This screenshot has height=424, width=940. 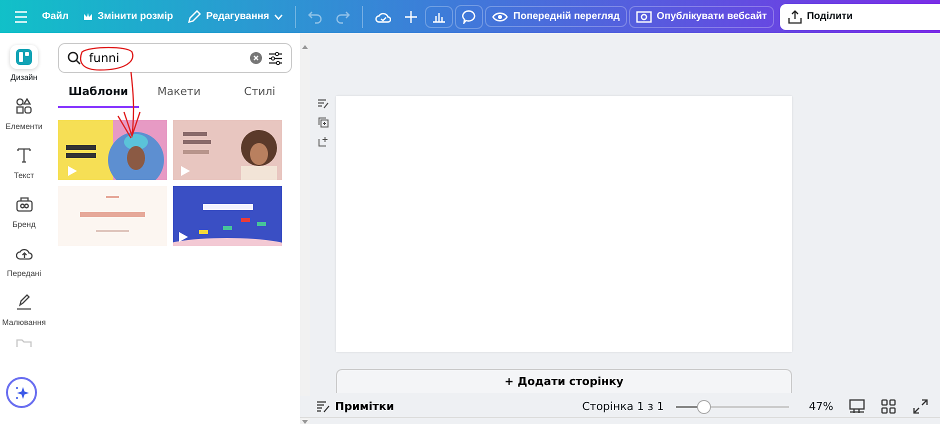 What do you see at coordinates (323, 122) in the screenshot?
I see `duplicate-icon` at bounding box center [323, 122].